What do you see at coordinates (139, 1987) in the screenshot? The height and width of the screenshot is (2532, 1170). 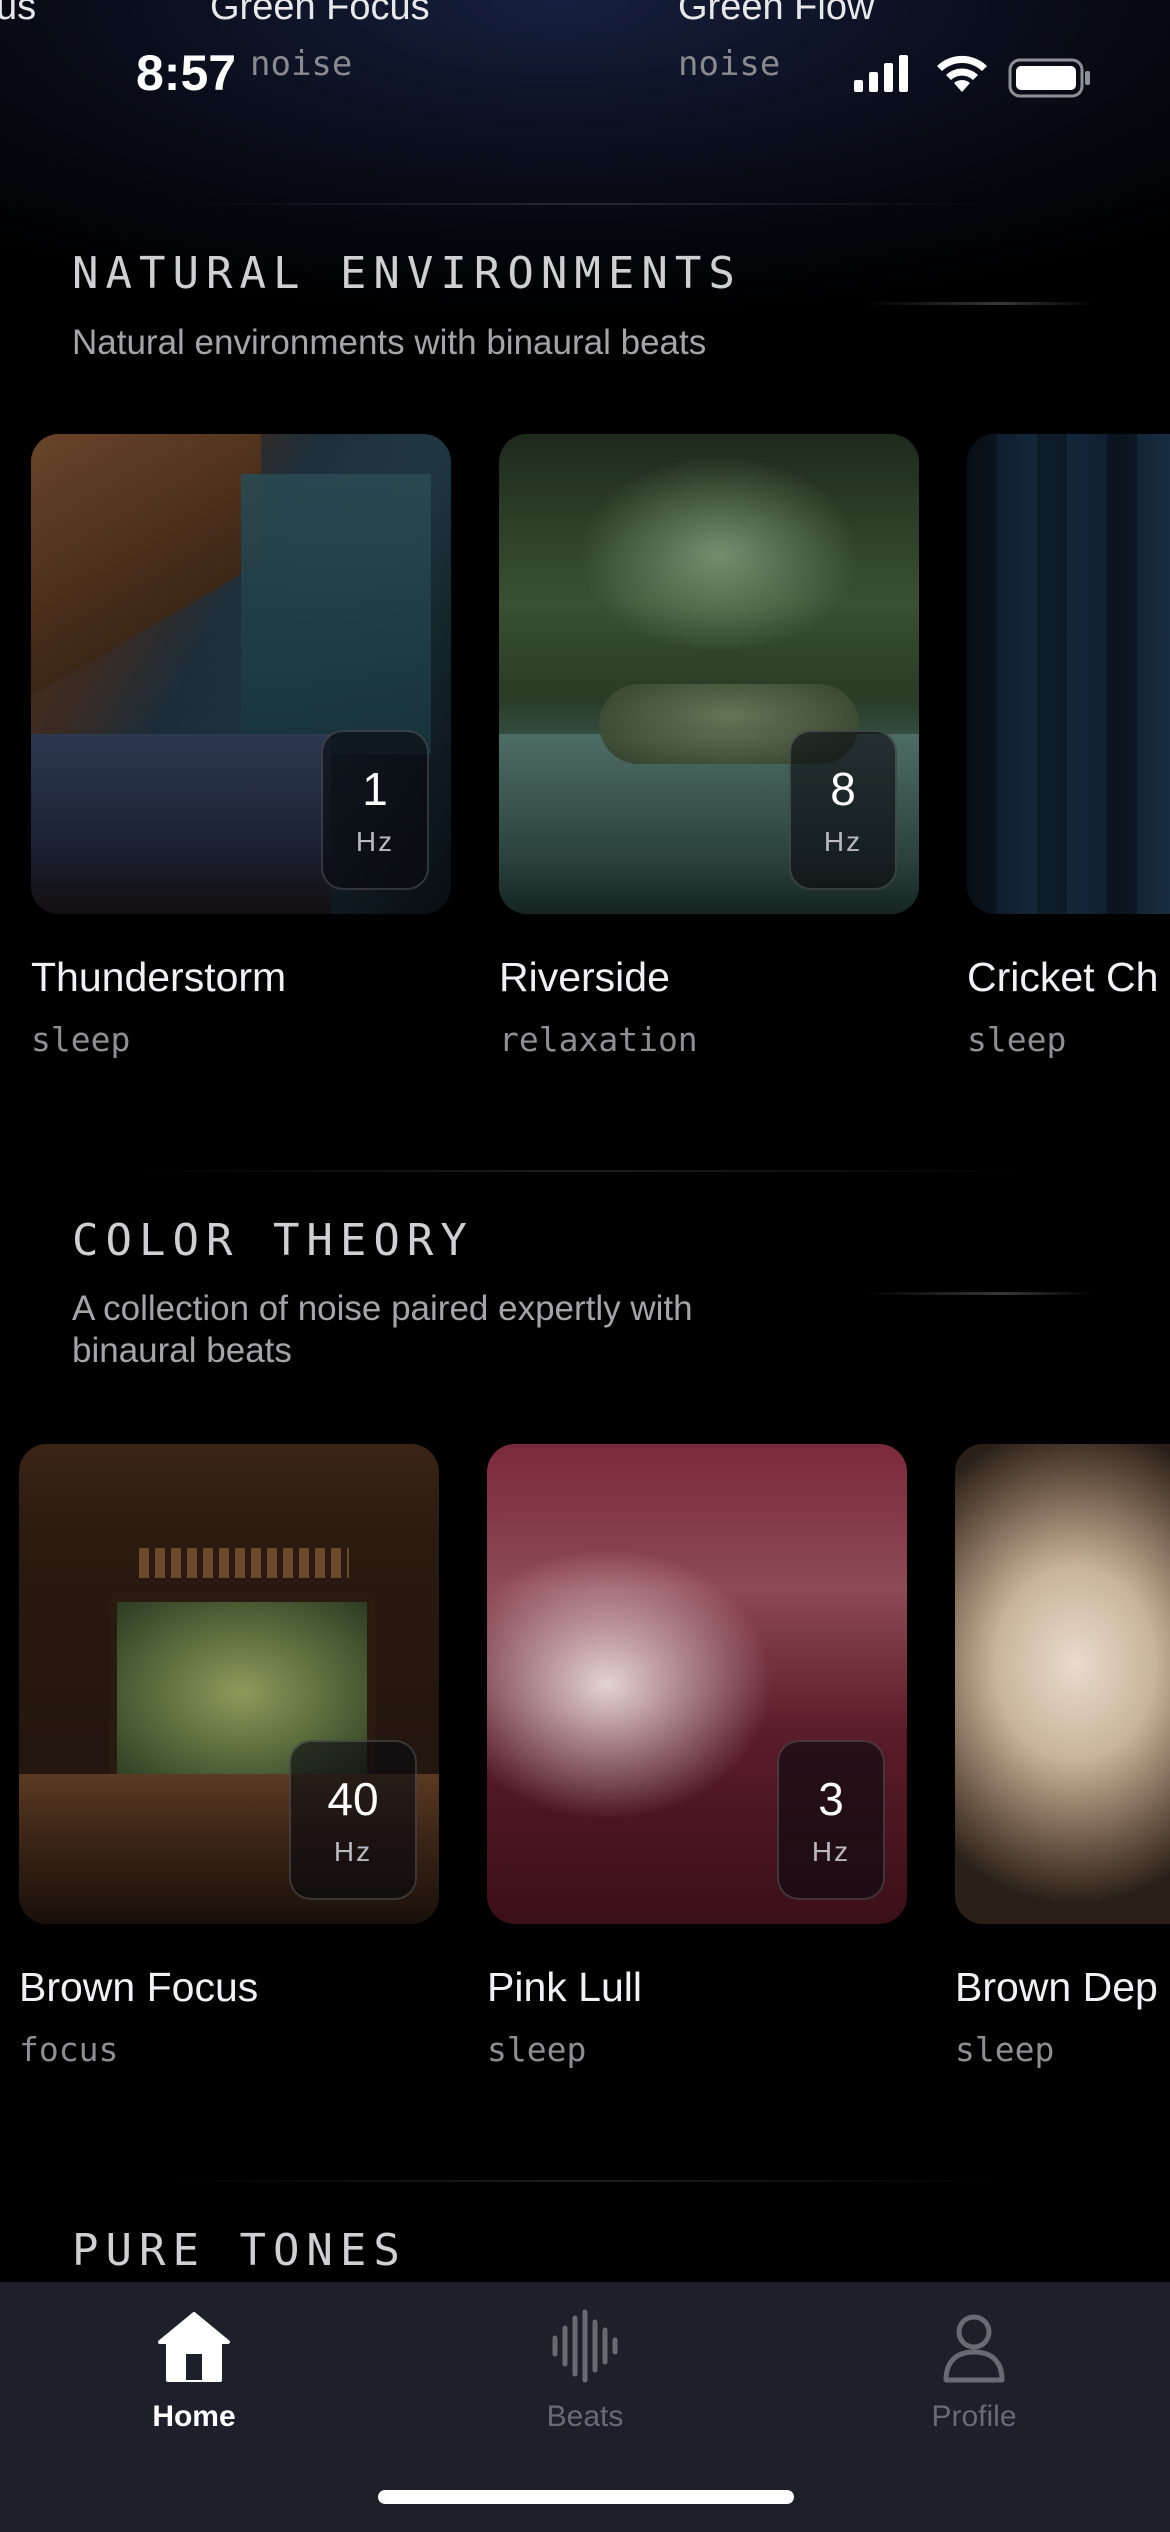 I see `card-title: Brown Focus` at bounding box center [139, 1987].